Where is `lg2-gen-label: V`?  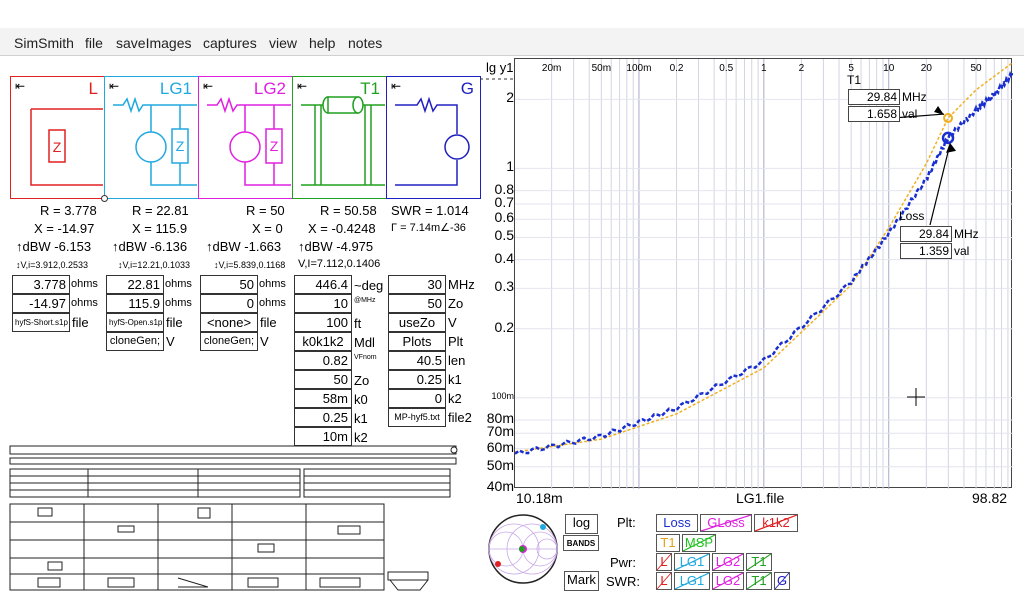
lg2-gen-label: V is located at coordinates (264, 341).